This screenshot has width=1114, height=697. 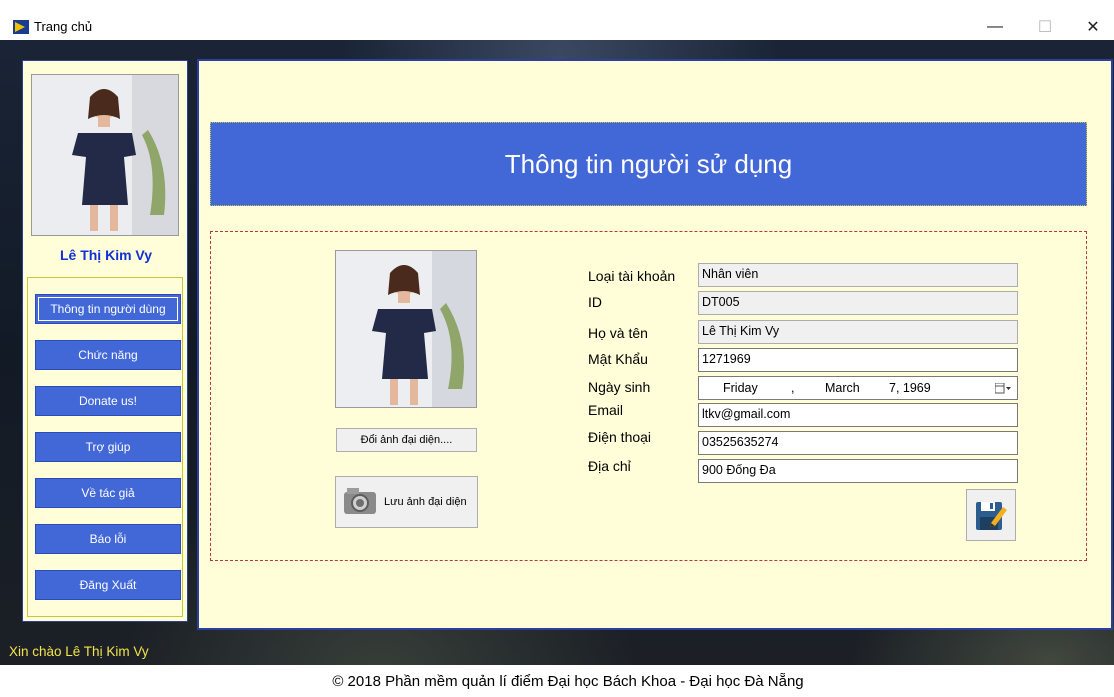 I want to click on address-label: Địa chỉ, so click(x=609, y=466).